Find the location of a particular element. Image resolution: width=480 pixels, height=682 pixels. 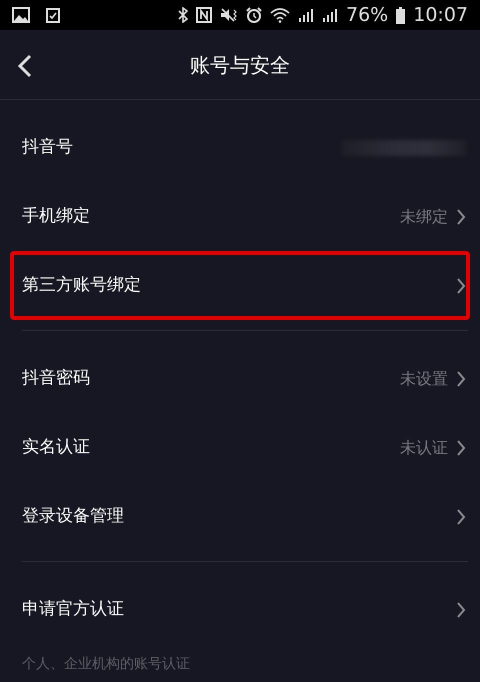

mute-vibrate-icon is located at coordinates (229, 15).